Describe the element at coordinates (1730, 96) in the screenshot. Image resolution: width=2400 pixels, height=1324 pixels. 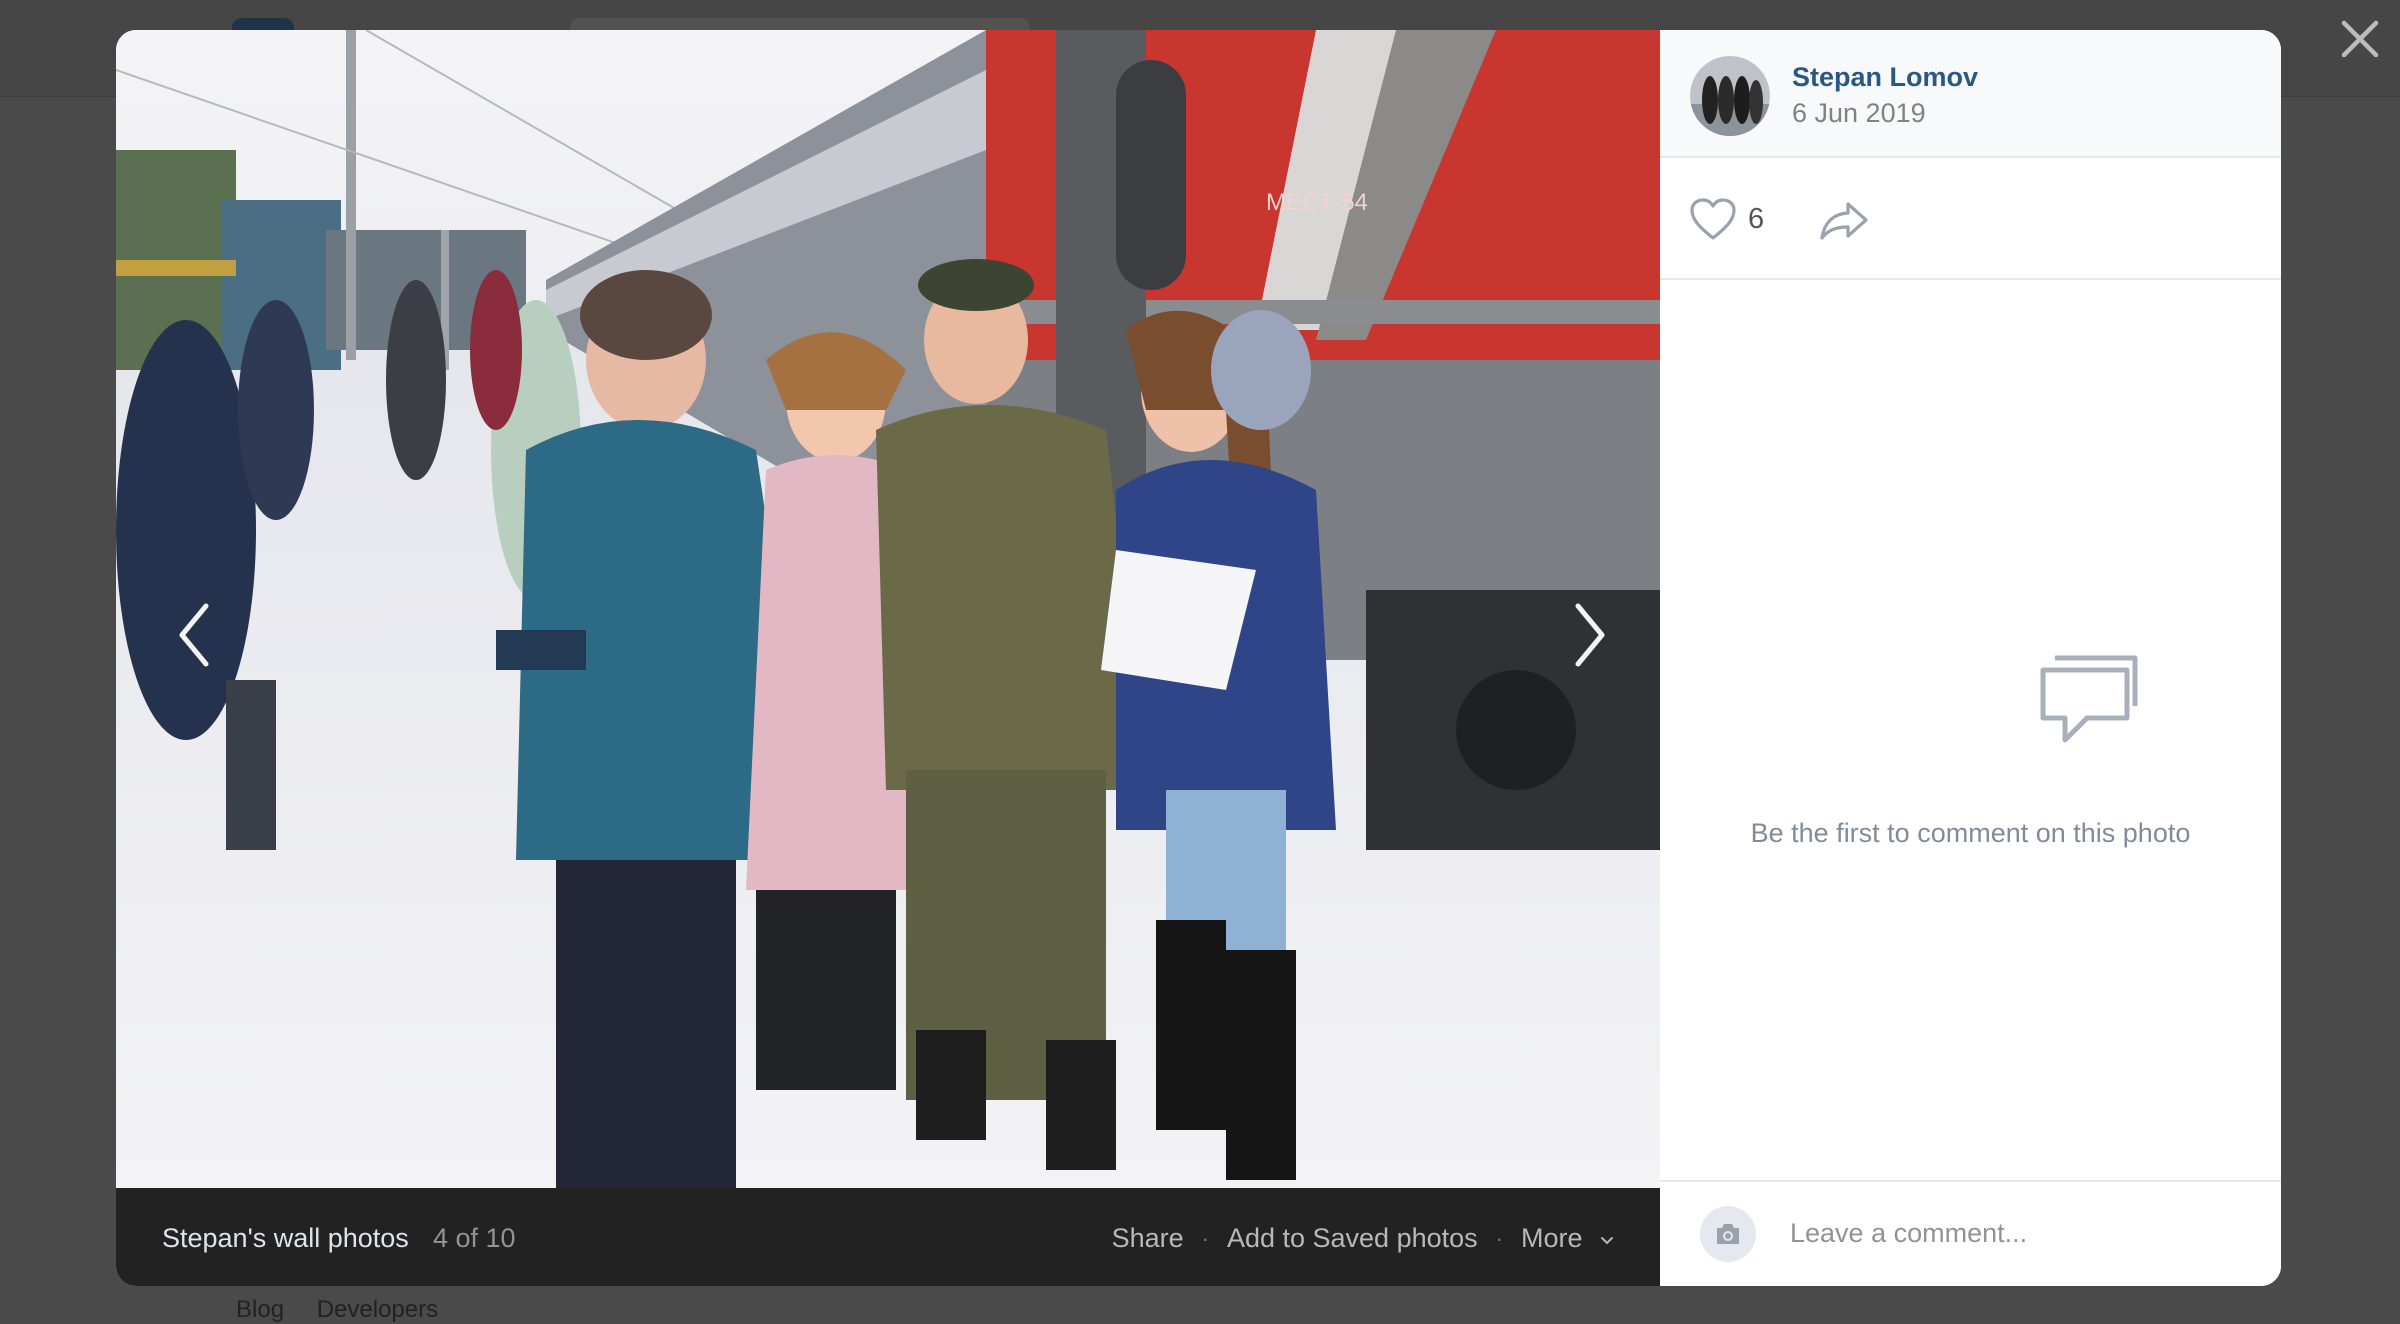
I see `avatar` at that location.